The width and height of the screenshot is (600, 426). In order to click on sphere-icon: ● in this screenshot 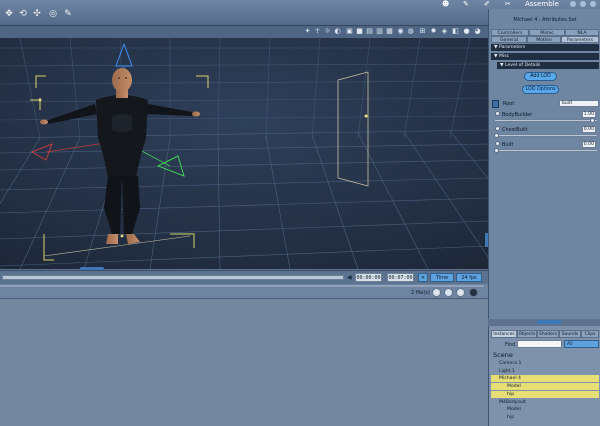, I will do `click(466, 31)`.